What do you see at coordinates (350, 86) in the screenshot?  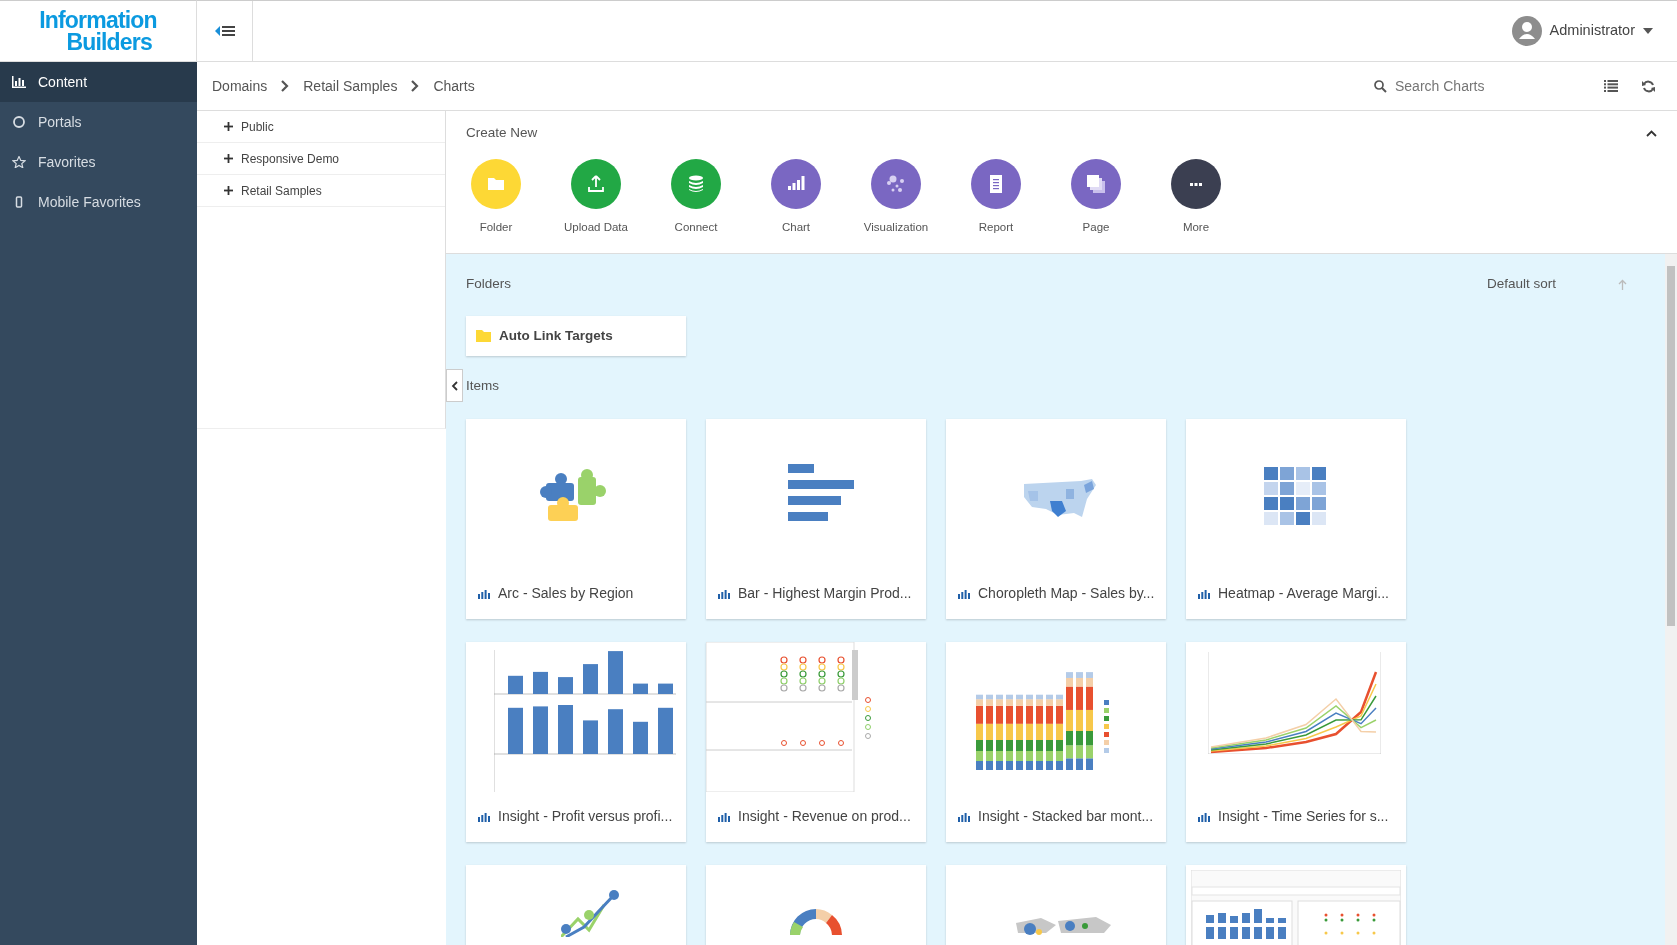 I see `breadcrumb-link: Retail Samples` at bounding box center [350, 86].